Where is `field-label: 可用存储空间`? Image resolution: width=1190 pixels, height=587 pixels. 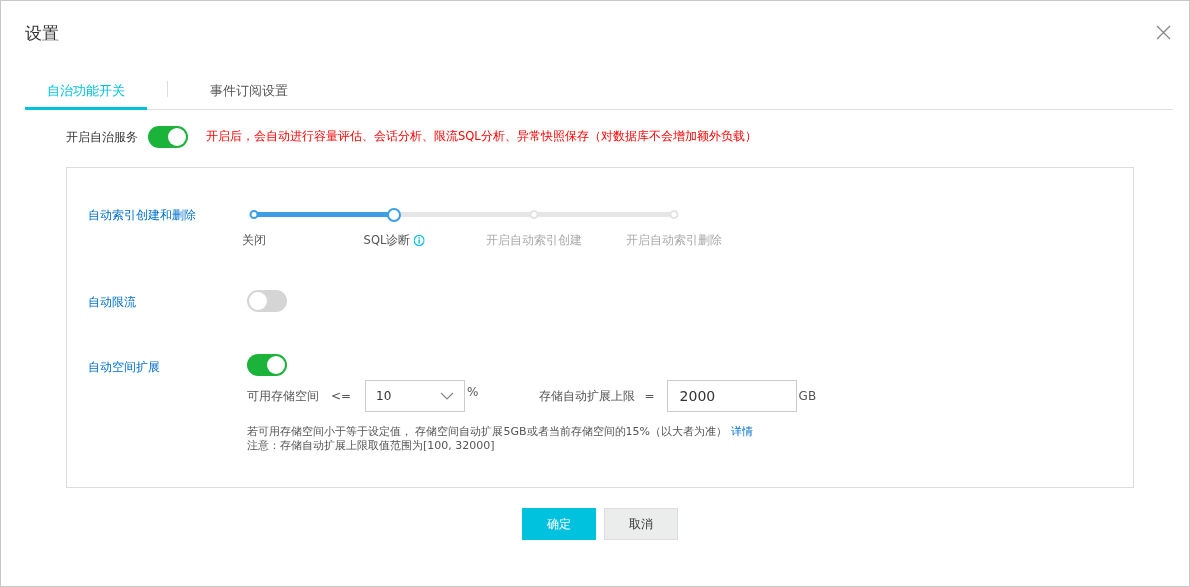 field-label: 可用存储空间 is located at coordinates (283, 396).